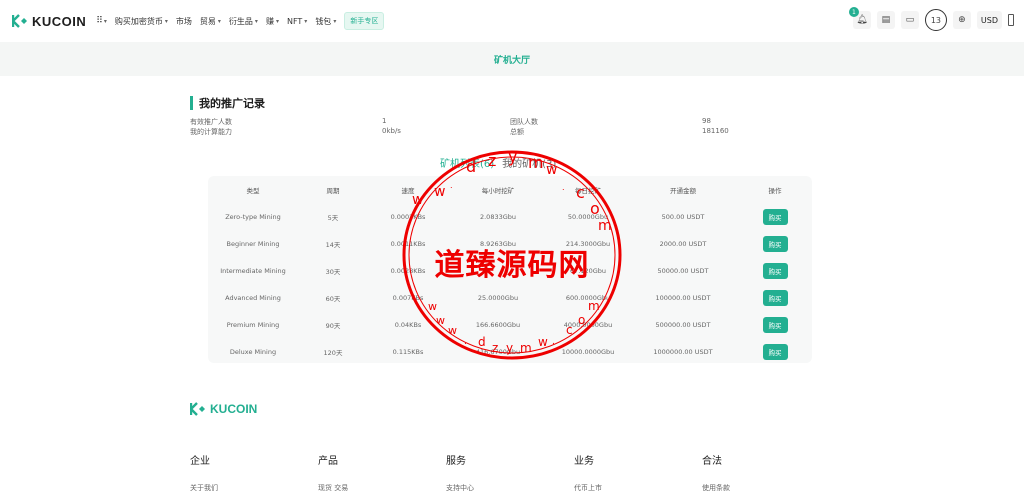 The image size is (1024, 496). What do you see at coordinates (59, 21) in the screenshot?
I see `logo-text: KUCOIN` at bounding box center [59, 21].